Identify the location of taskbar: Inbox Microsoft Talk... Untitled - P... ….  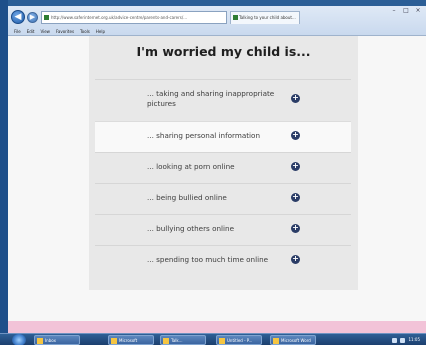
(213, 339).